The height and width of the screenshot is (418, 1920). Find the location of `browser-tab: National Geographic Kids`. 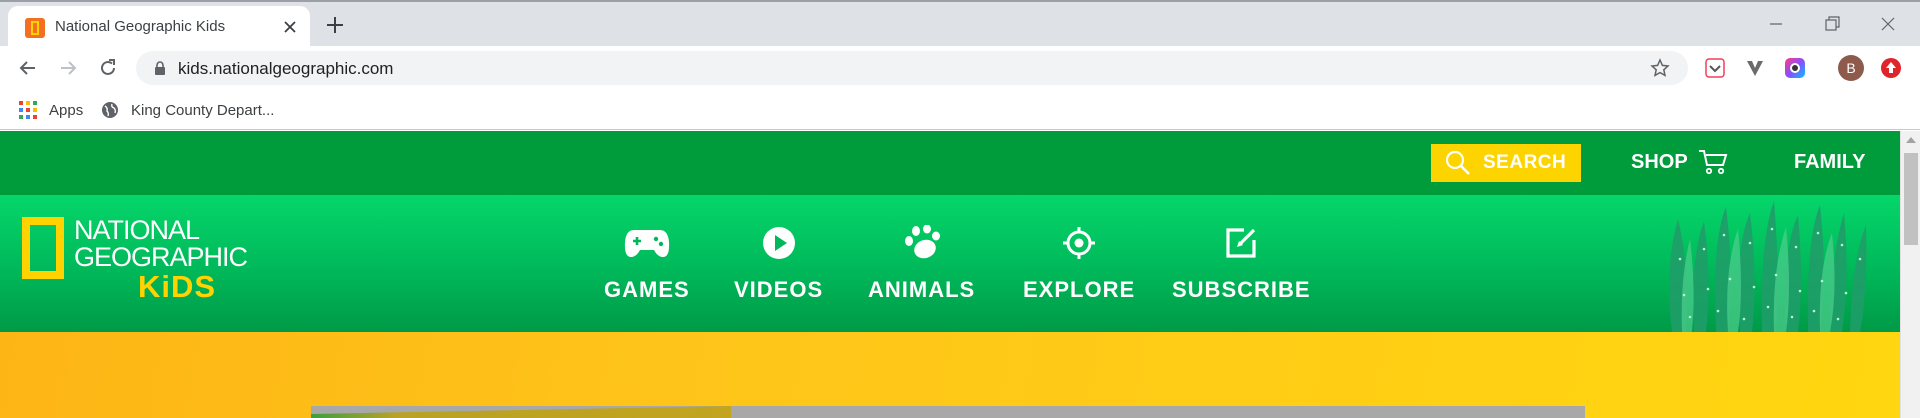

browser-tab: National Geographic Kids is located at coordinates (159, 27).